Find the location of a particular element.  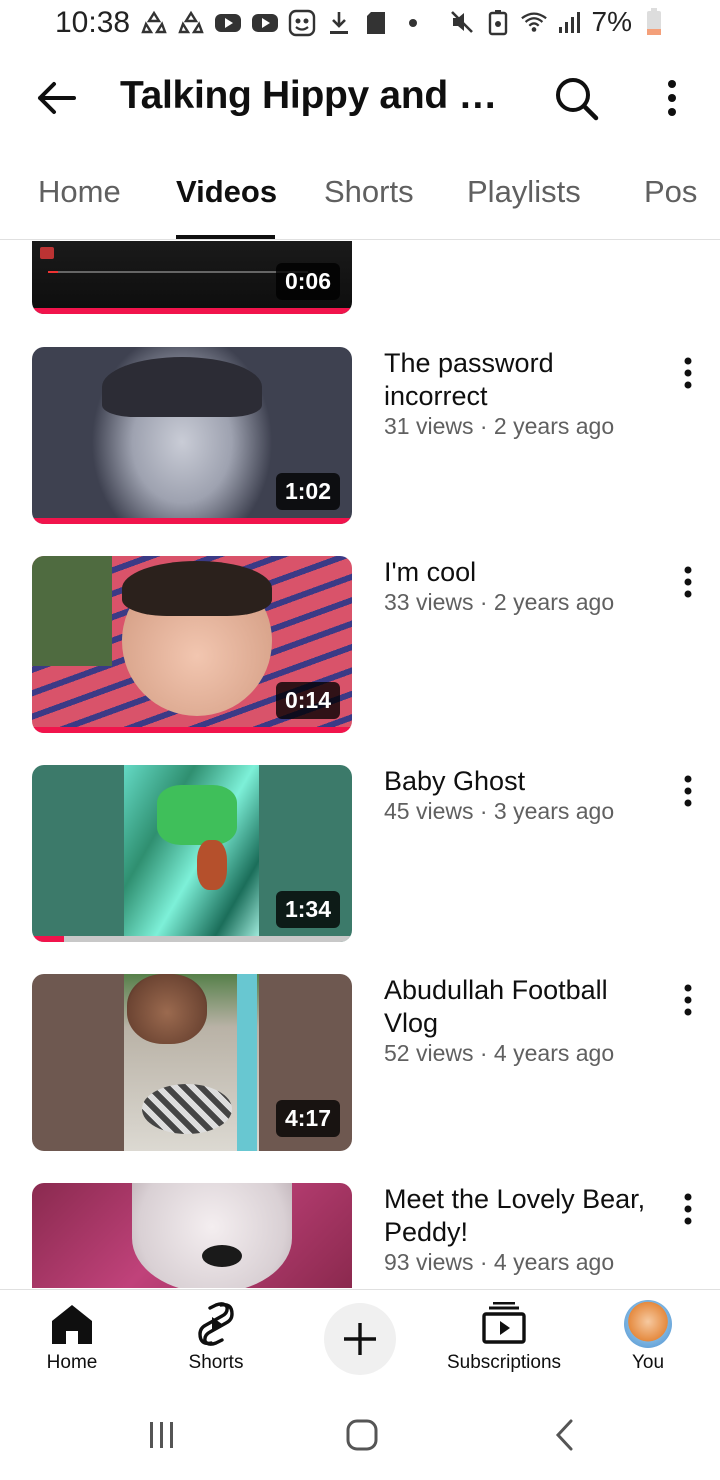

video-duration: 1:34 is located at coordinates (307, 909).